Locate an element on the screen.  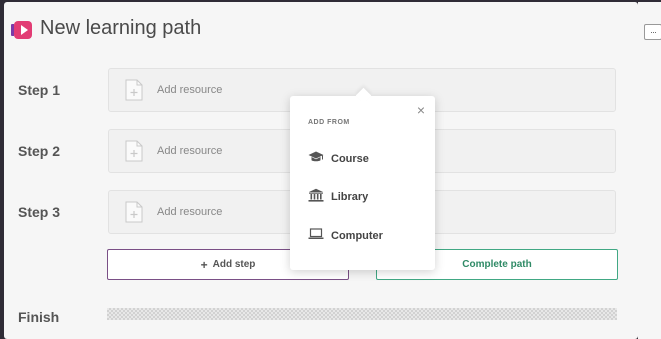
add-from-computer: Computer is located at coordinates (345, 235).